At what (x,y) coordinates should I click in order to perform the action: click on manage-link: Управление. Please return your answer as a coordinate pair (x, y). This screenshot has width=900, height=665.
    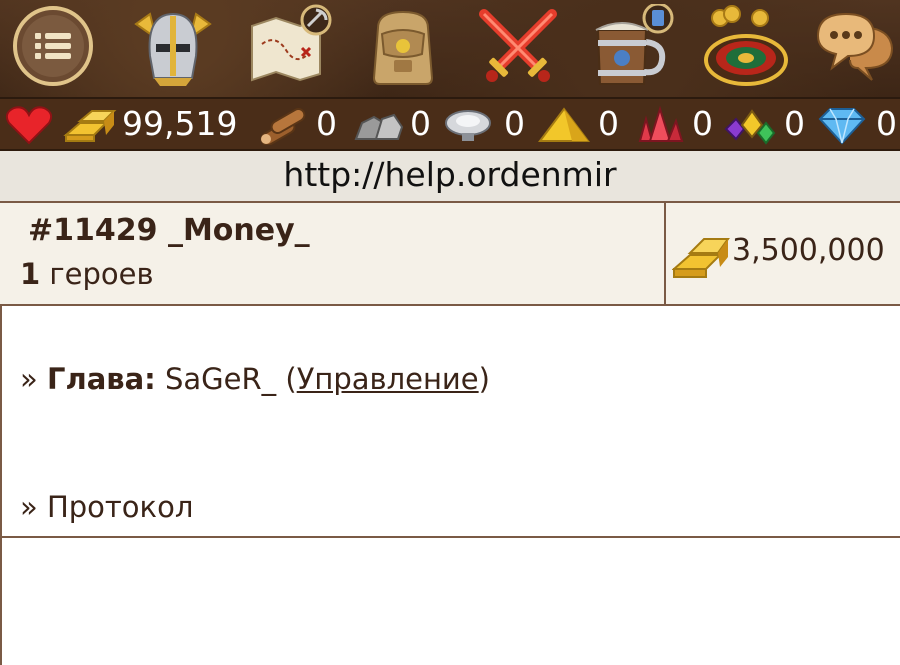
    Looking at the image, I should click on (388, 379).